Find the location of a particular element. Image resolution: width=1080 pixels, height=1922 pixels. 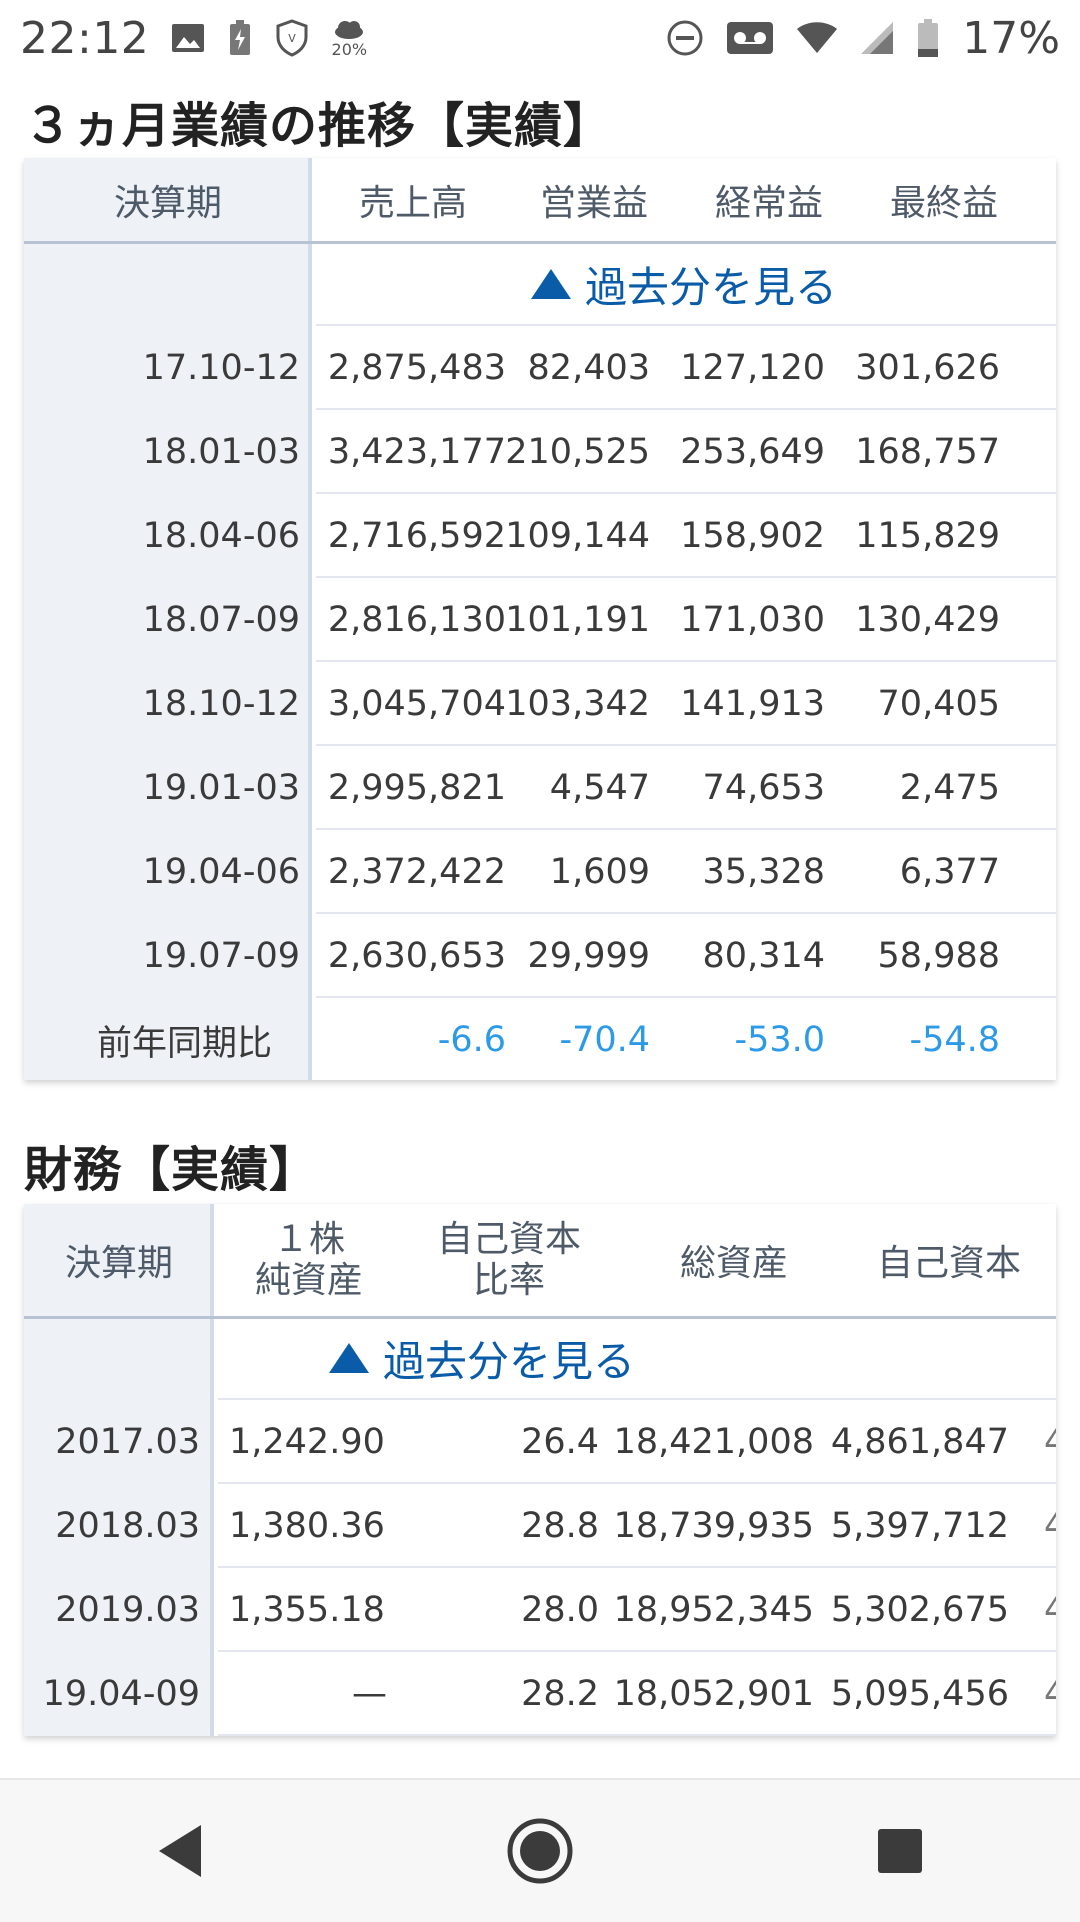

nav-back-button is located at coordinates (180, 1851).